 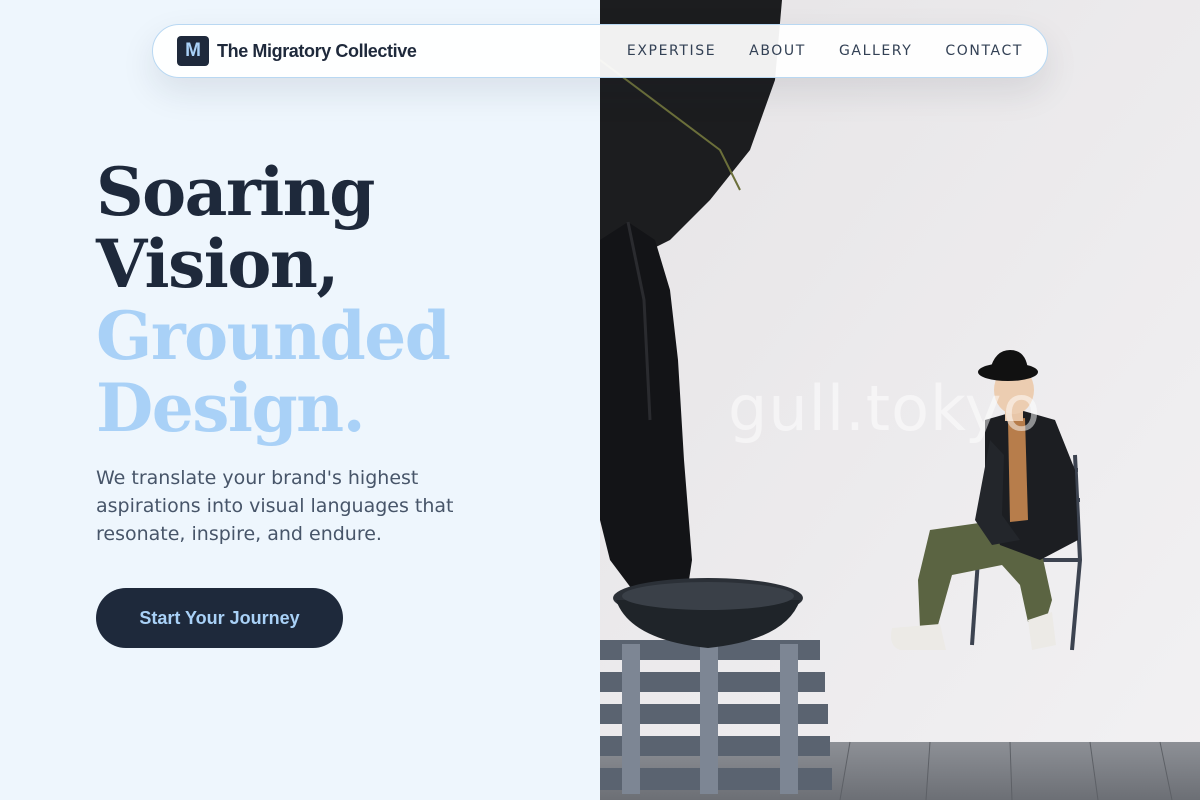 I want to click on photo-watermark: gull.tokyo, so click(x=885, y=408).